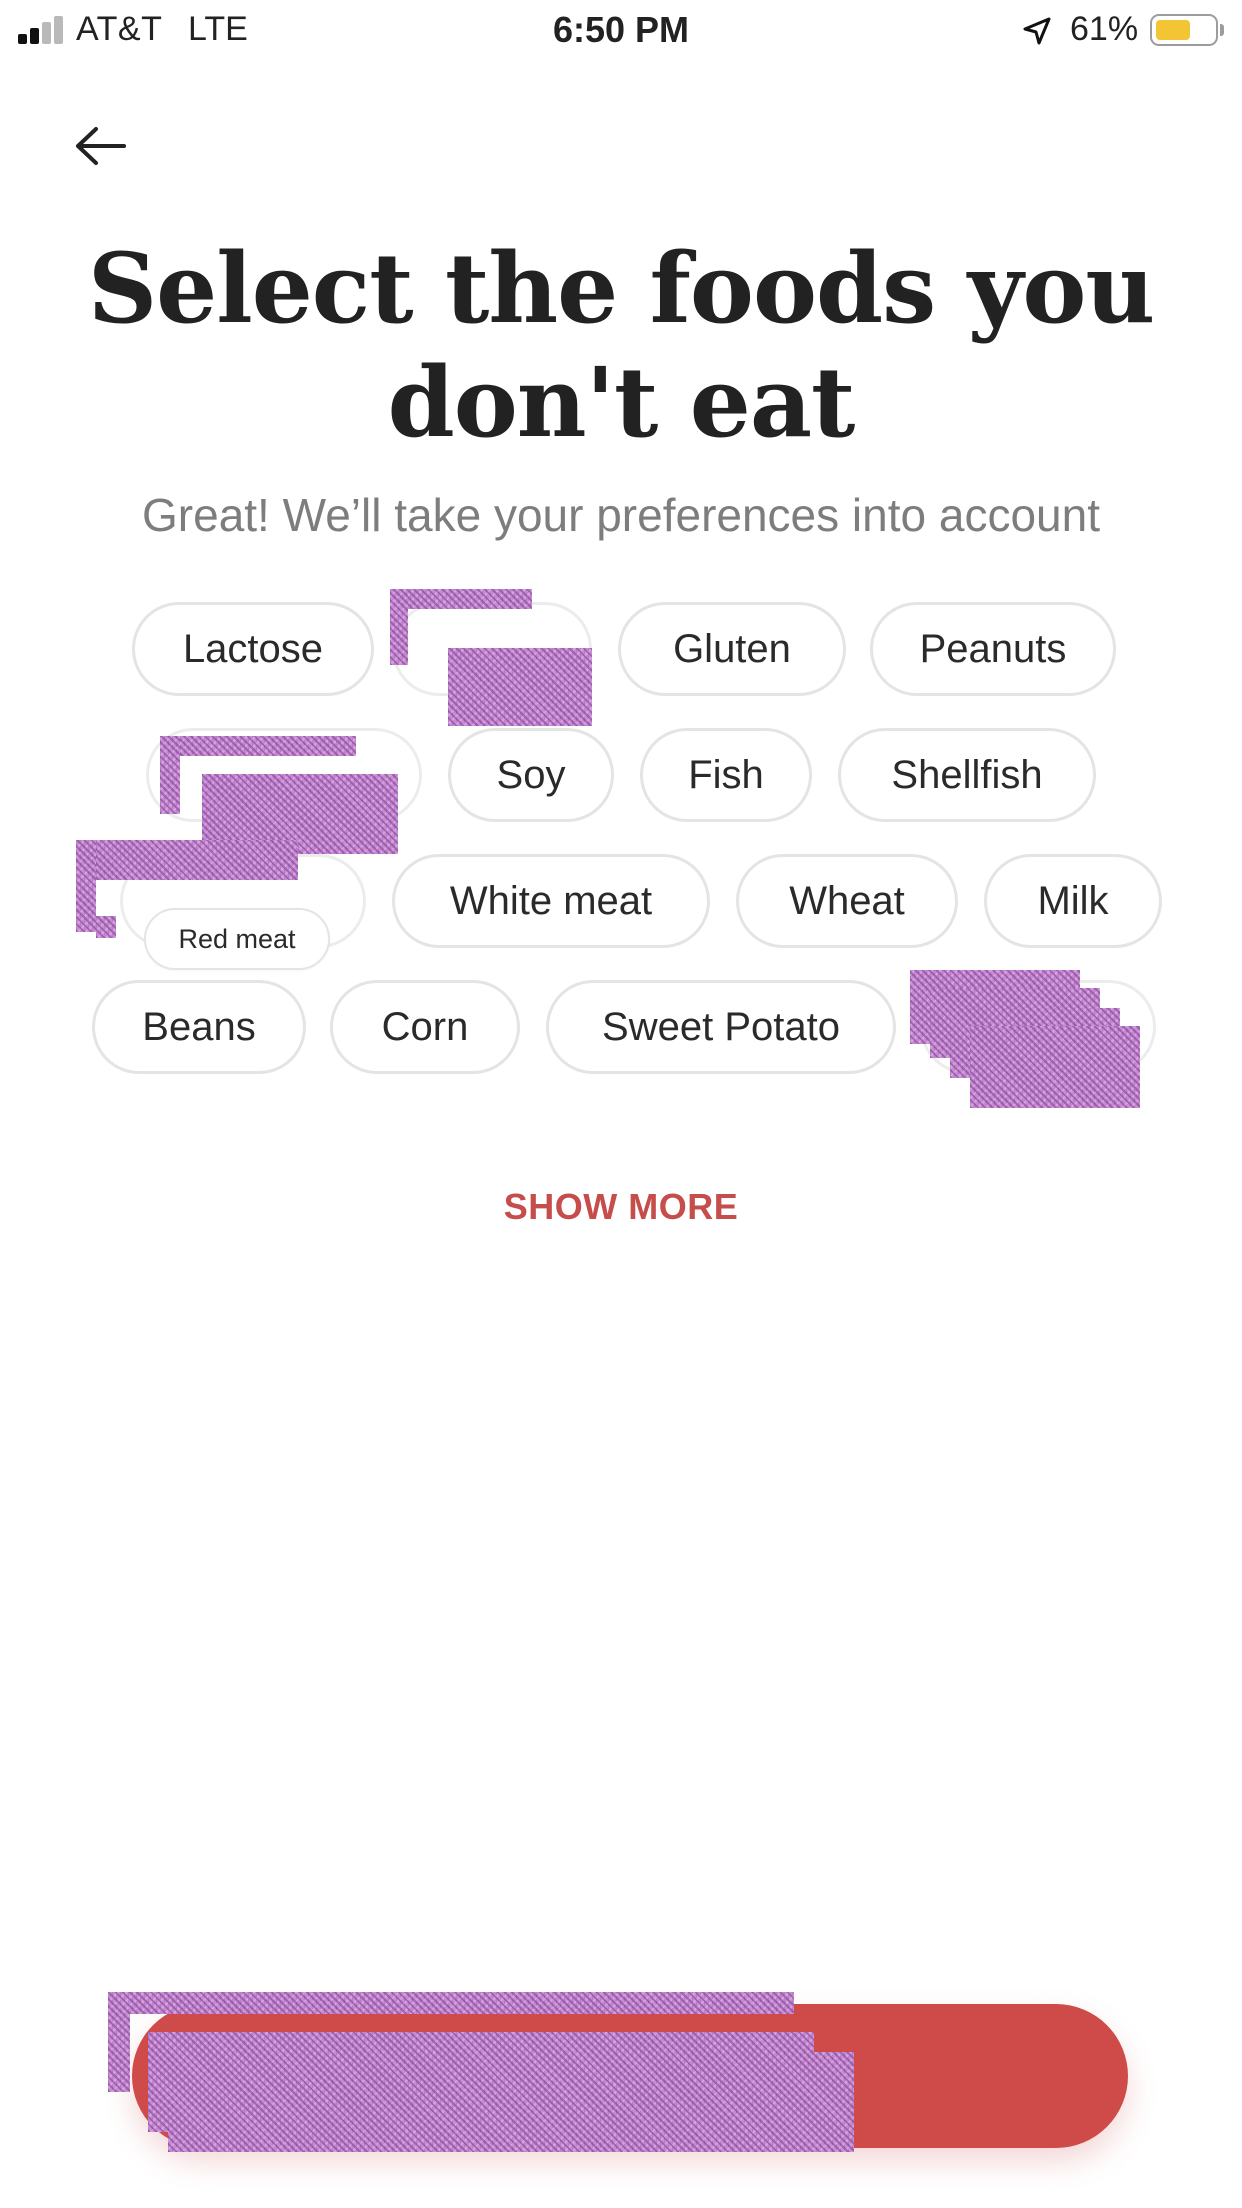 The image size is (1242, 2208). I want to click on food-chip-red-meat: Red meat, so click(237, 939).